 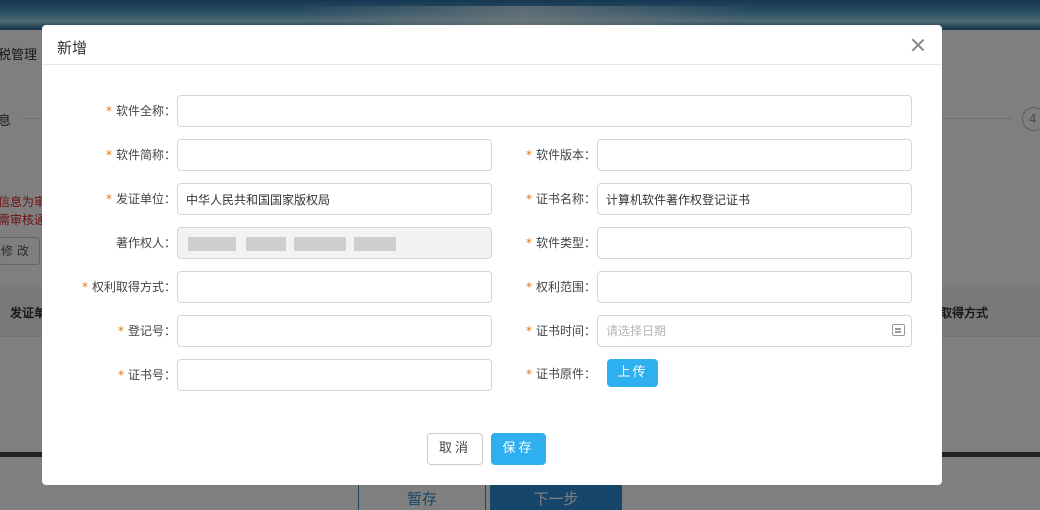 What do you see at coordinates (560, 287) in the screenshot?
I see `rights-scope-label: * 权利范围：` at bounding box center [560, 287].